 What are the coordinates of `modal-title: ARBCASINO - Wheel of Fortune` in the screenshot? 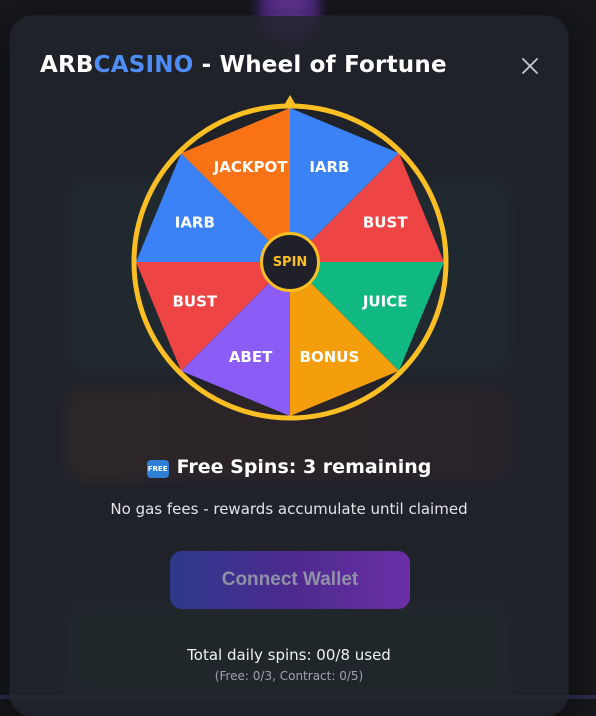 It's located at (243, 65).